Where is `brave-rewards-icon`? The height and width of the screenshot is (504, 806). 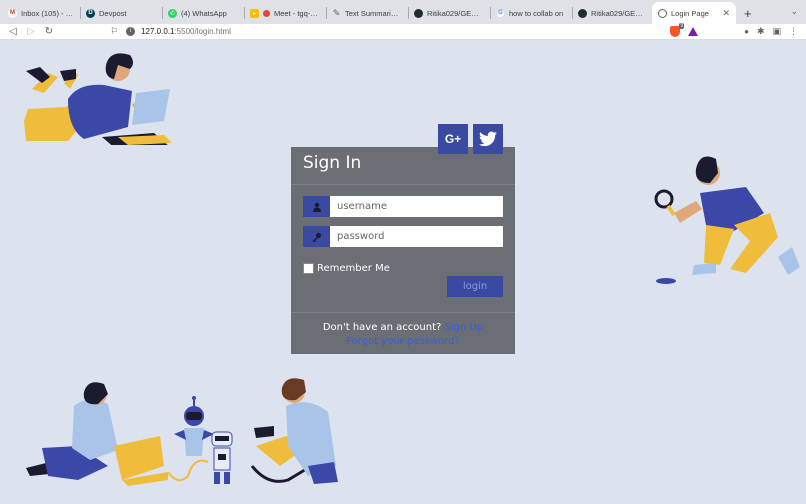 brave-rewards-icon is located at coordinates (693, 31).